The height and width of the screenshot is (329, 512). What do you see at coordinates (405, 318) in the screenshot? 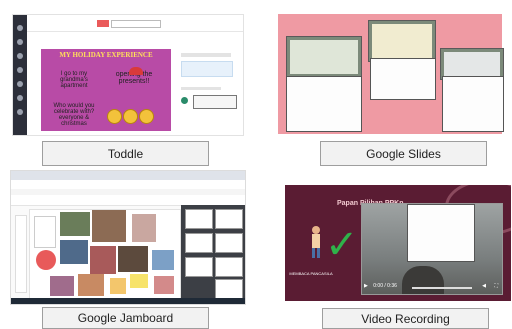
I see `video-recording-label: Video Recording` at bounding box center [405, 318].